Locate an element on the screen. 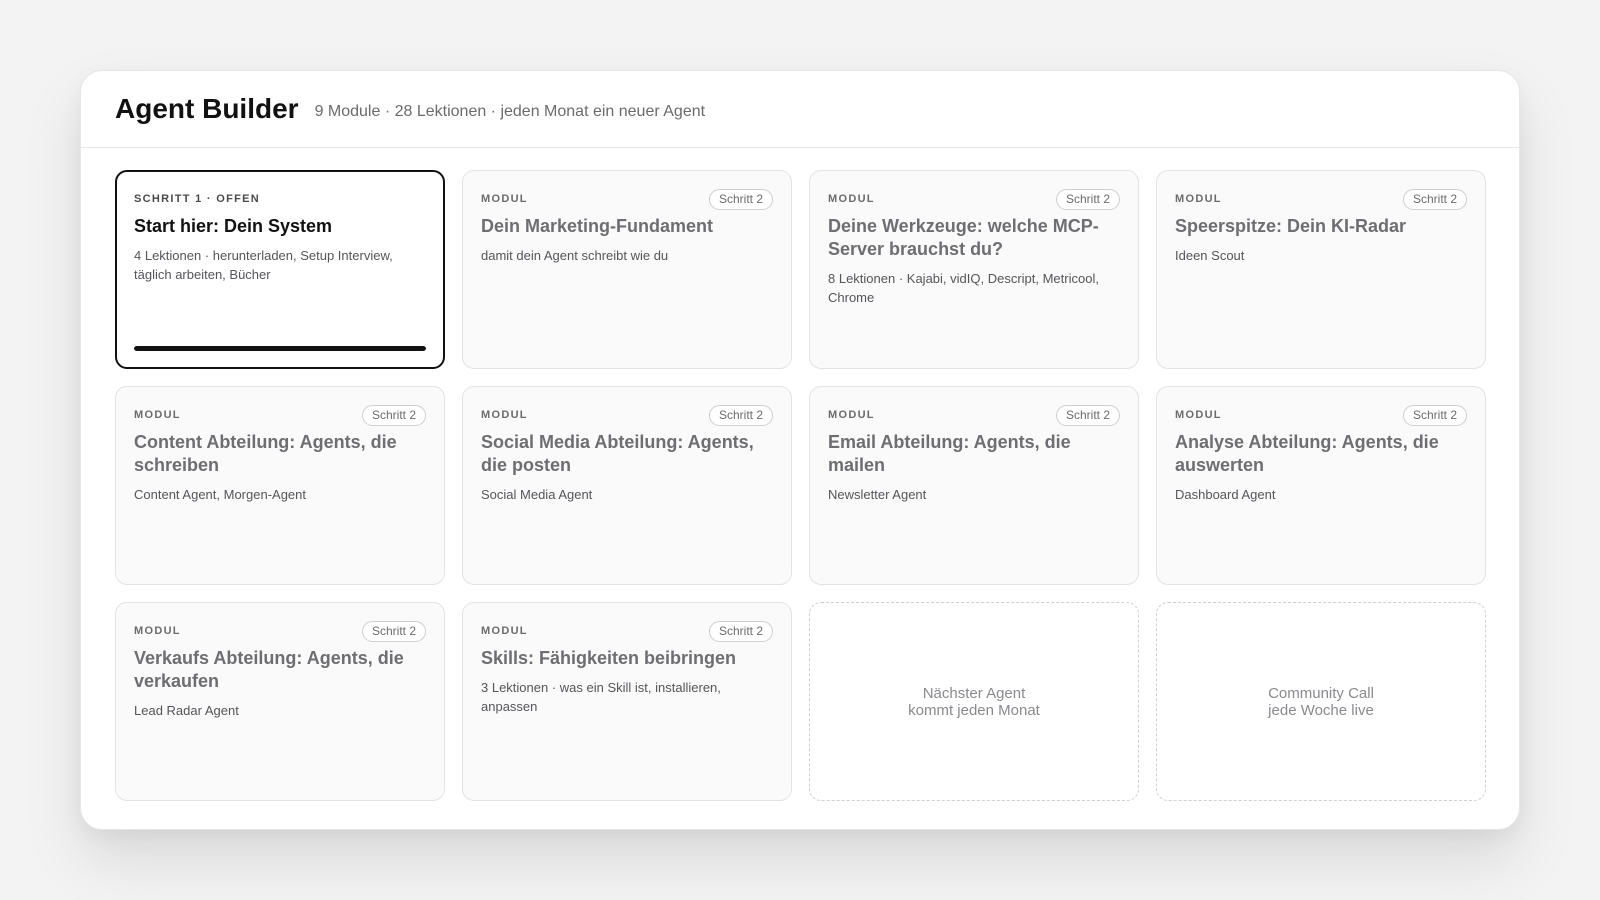 The image size is (1600, 900). progress-bar is located at coordinates (280, 348).